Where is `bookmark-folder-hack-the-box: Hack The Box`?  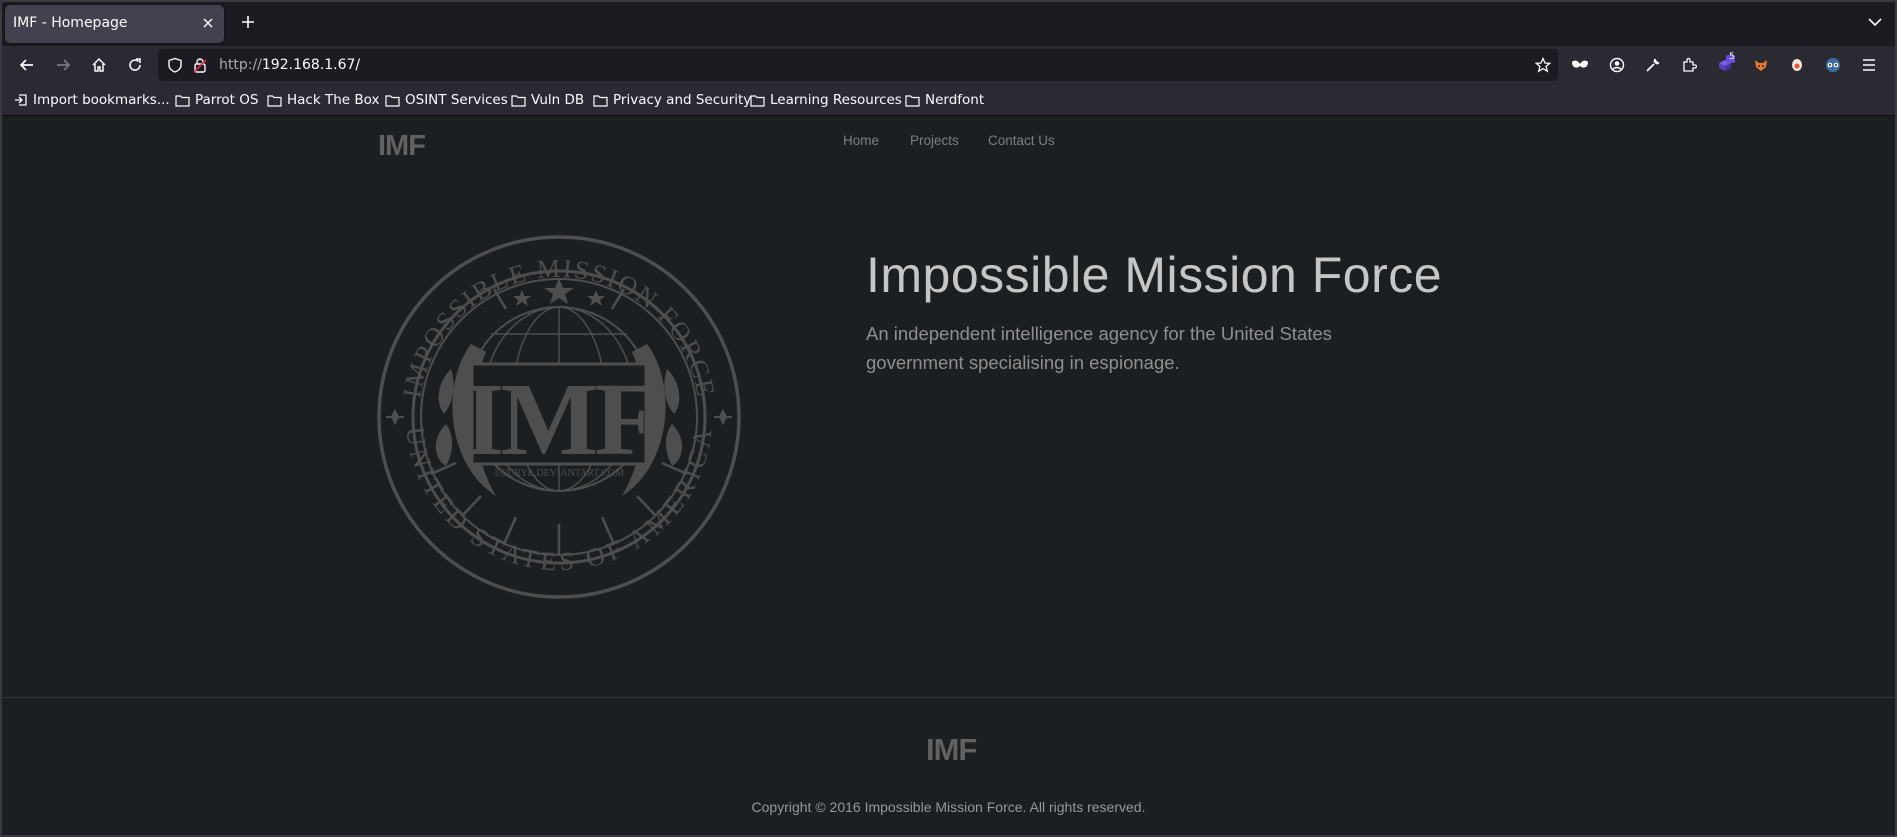
bookmark-folder-hack-the-box: Hack The Box is located at coordinates (323, 100).